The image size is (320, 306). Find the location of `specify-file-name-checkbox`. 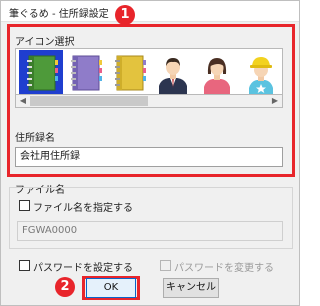

specify-file-name-checkbox is located at coordinates (24, 205).